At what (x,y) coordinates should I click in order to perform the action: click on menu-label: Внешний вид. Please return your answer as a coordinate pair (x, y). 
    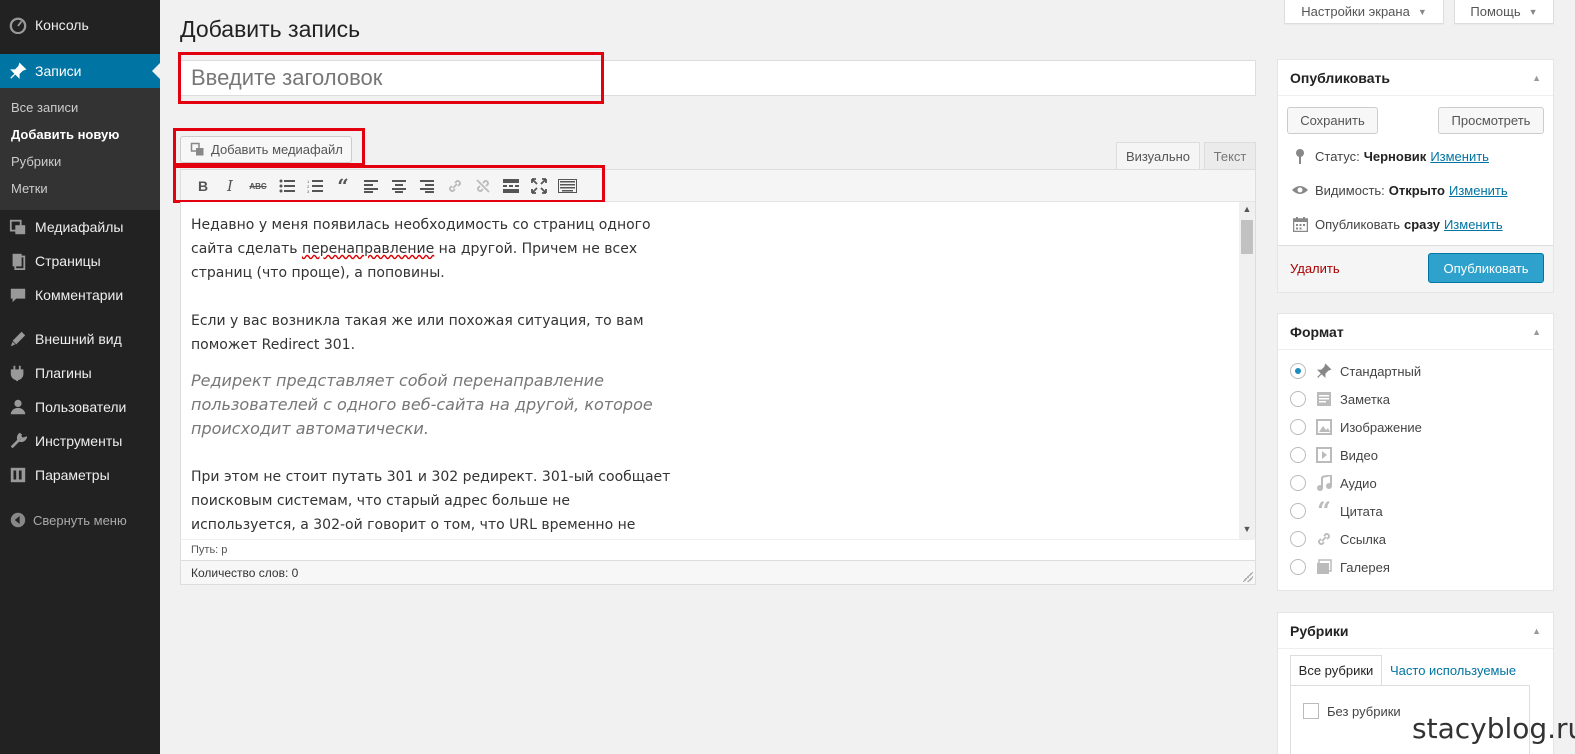
    Looking at the image, I should click on (78, 339).